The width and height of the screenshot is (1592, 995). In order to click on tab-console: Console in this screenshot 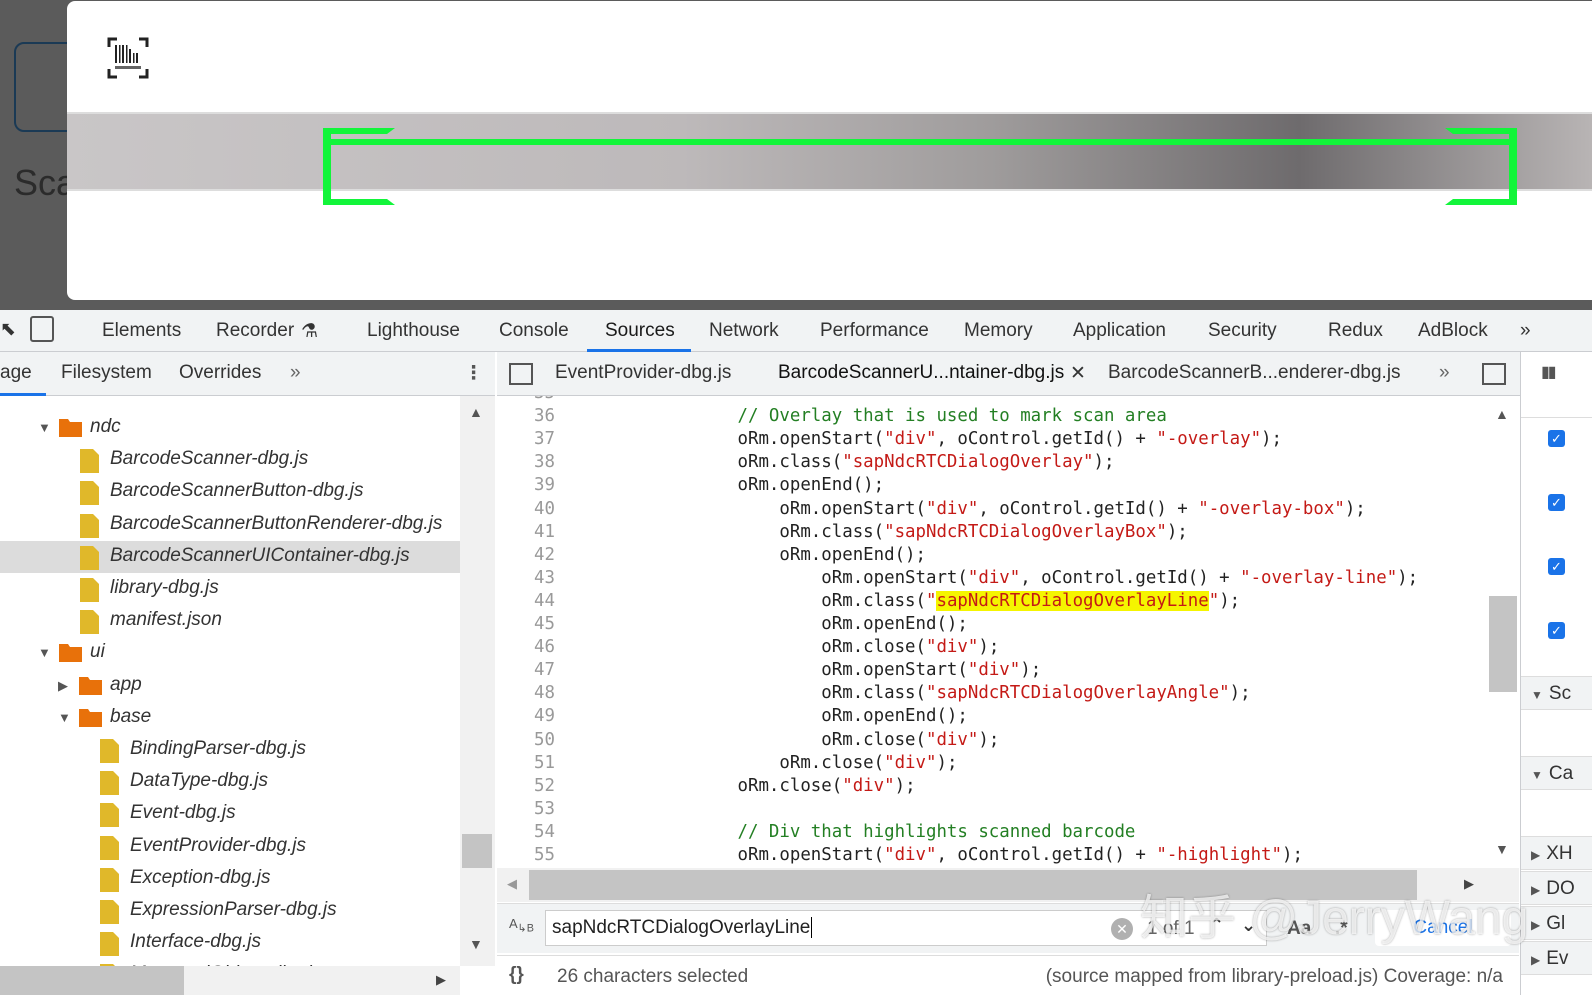, I will do `click(534, 331)`.